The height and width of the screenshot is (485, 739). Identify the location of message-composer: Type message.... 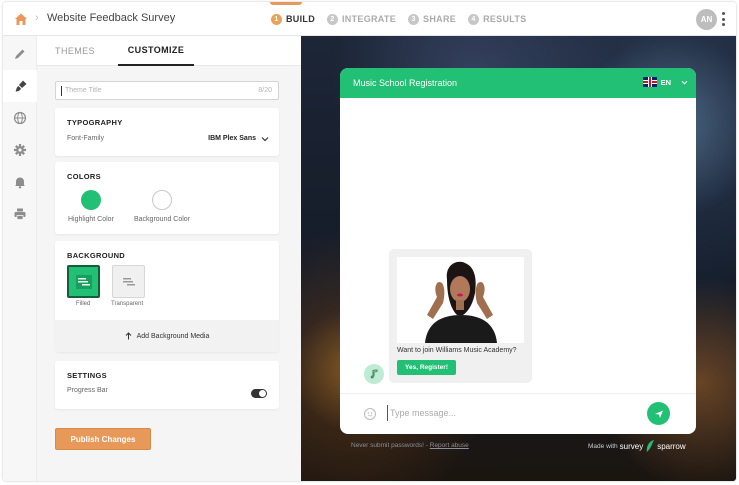
(518, 413).